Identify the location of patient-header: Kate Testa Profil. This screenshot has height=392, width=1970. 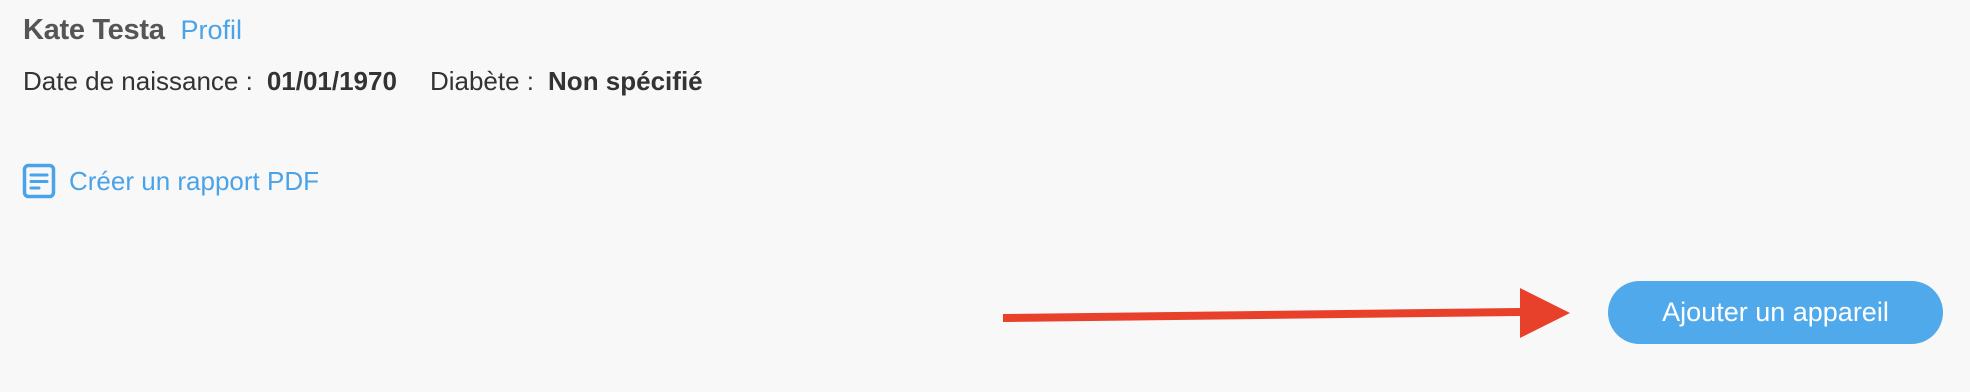
(132, 30).